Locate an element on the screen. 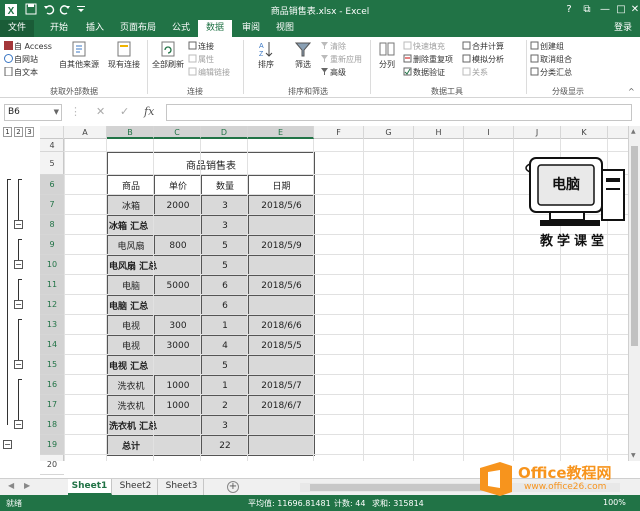 The height and width of the screenshot is (511, 640). advanced-filter-button: 高级 is located at coordinates (333, 72).